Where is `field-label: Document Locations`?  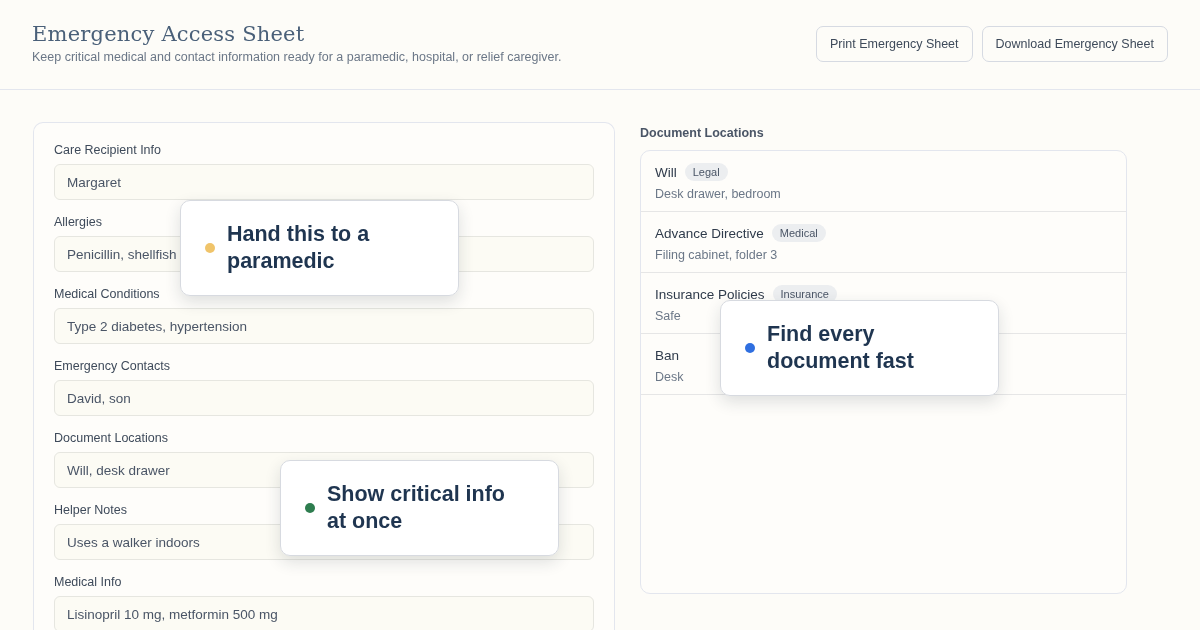
field-label: Document Locations is located at coordinates (111, 439).